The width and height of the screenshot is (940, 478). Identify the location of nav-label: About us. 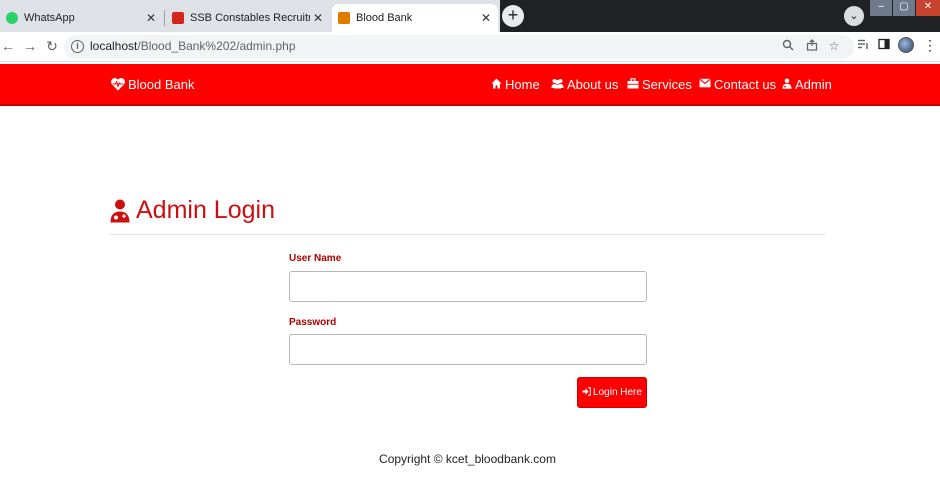
(593, 84).